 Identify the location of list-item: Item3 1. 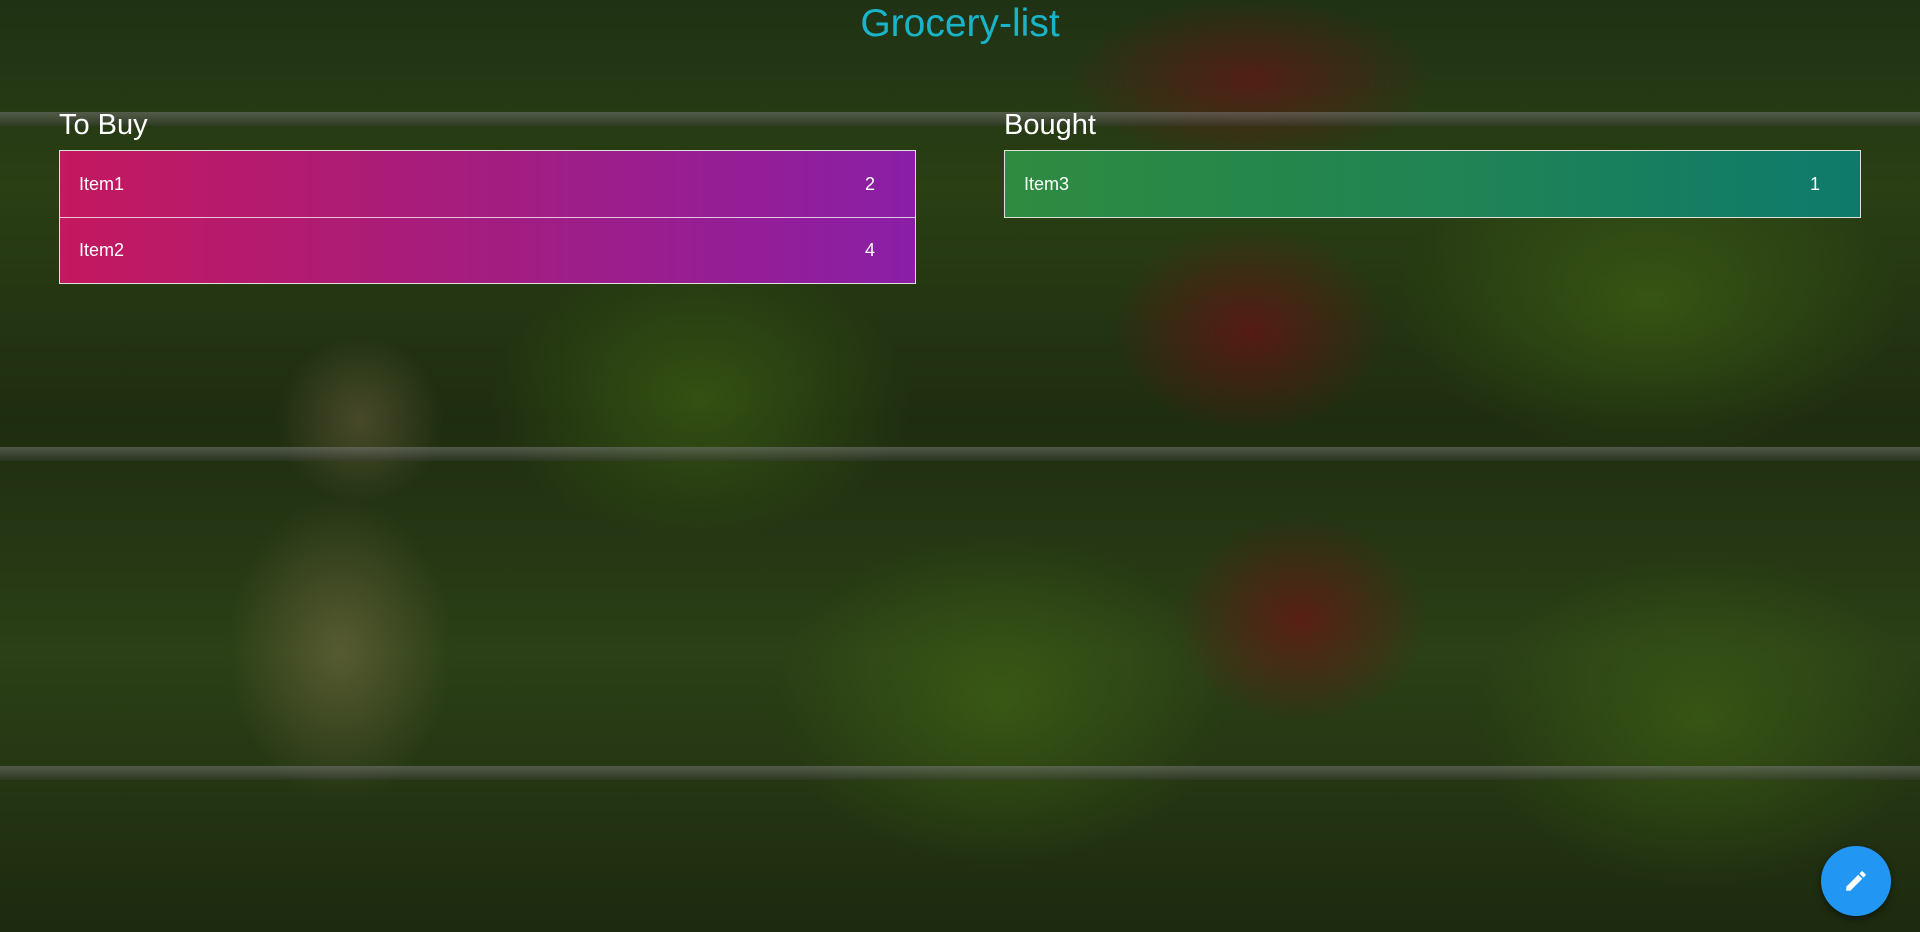
(1432, 184).